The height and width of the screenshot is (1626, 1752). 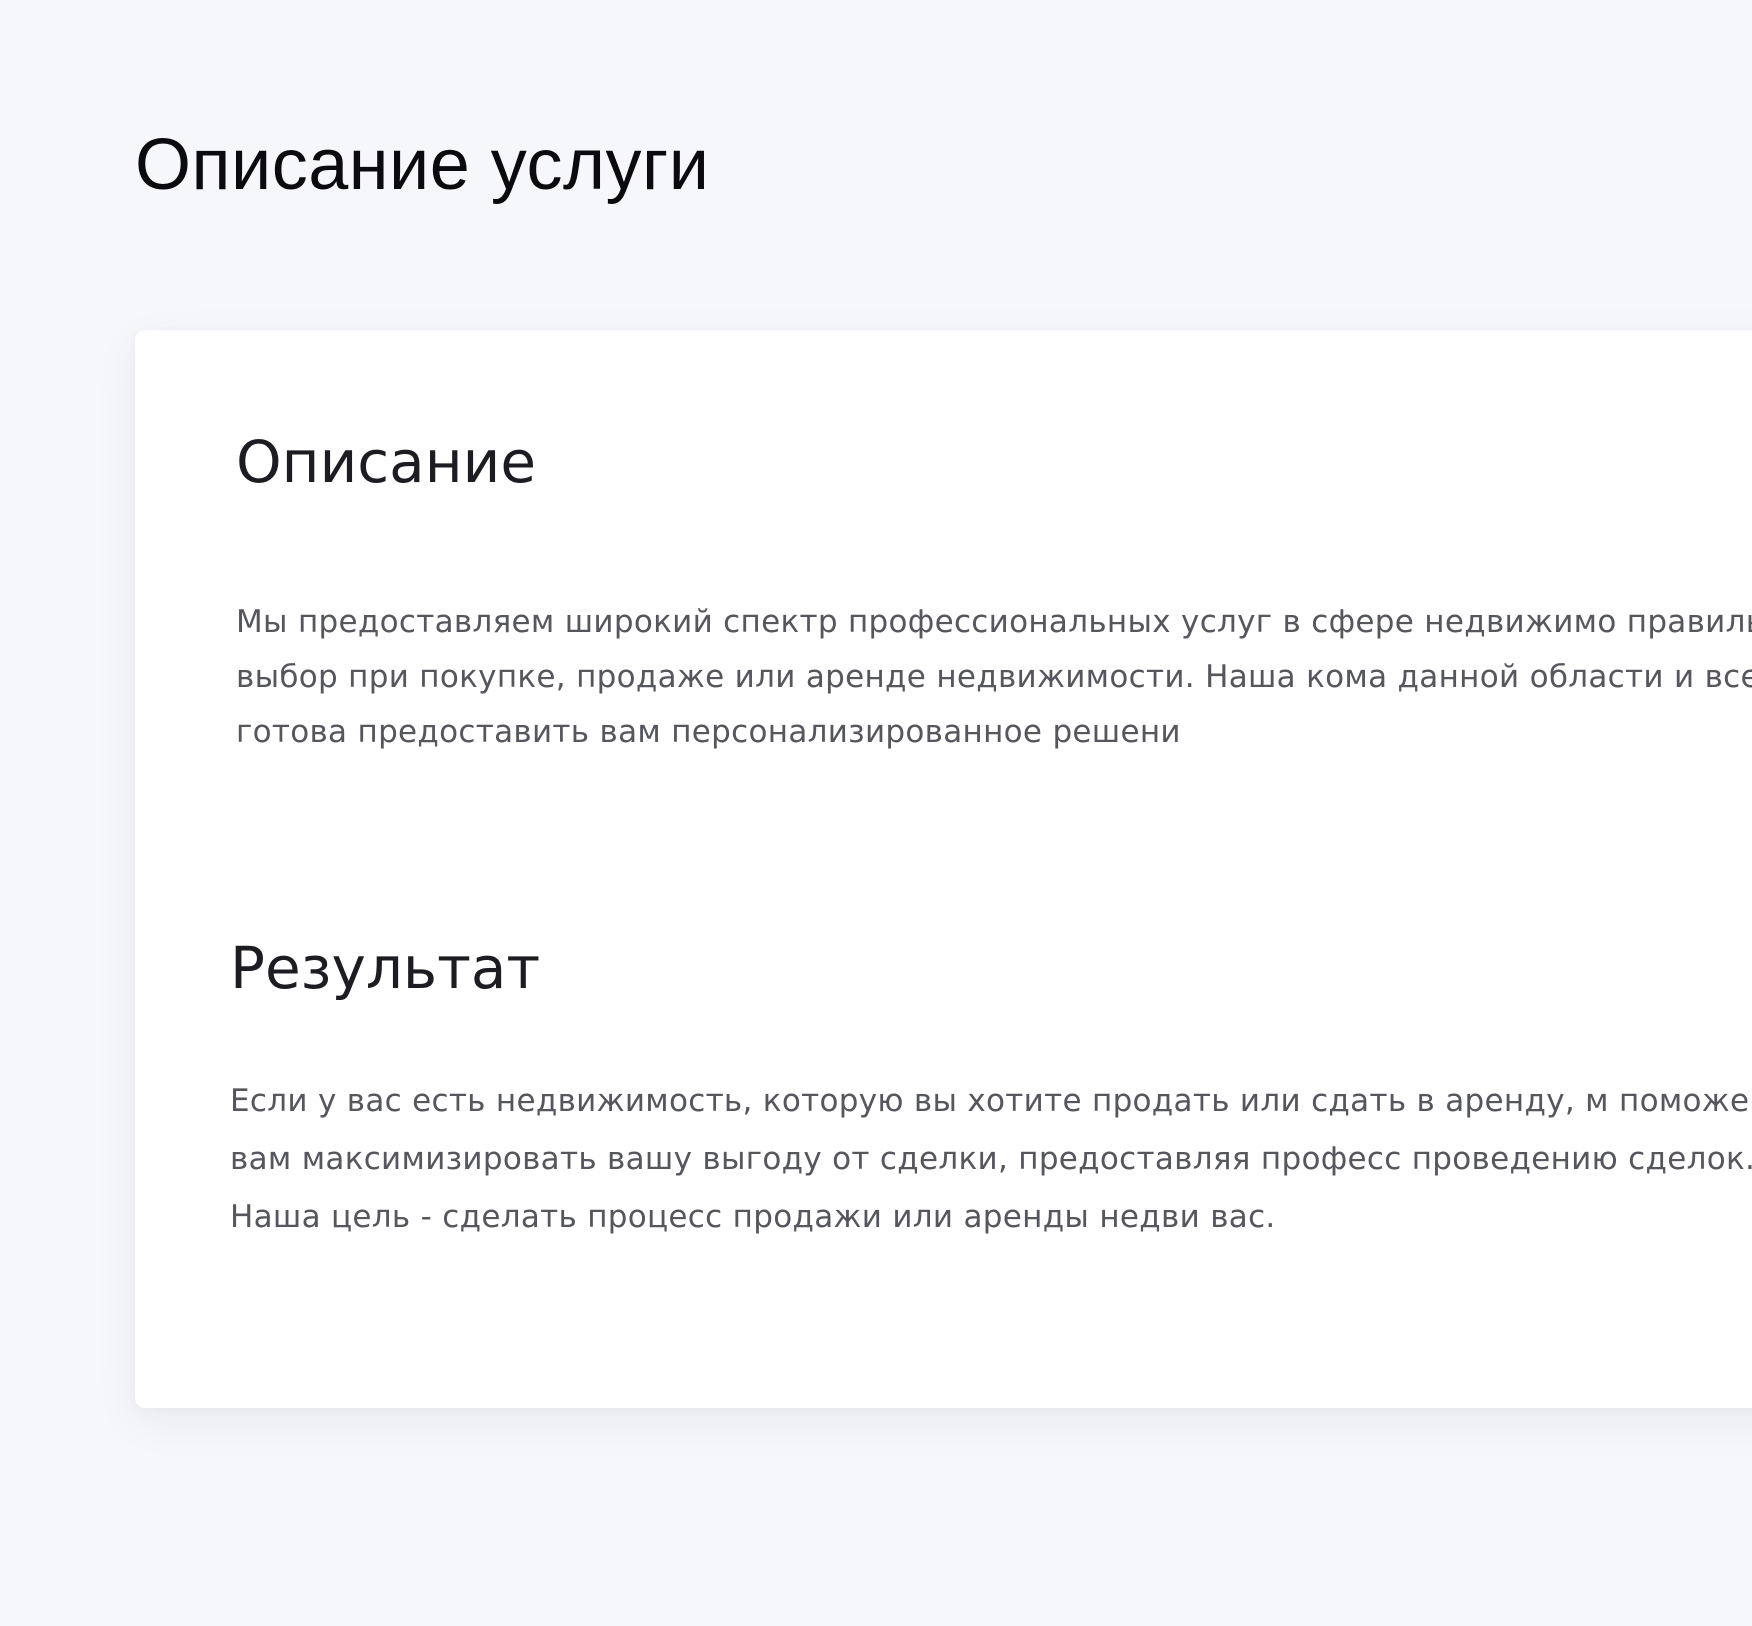 What do you see at coordinates (422, 165) in the screenshot?
I see `page-title: Описание услуги` at bounding box center [422, 165].